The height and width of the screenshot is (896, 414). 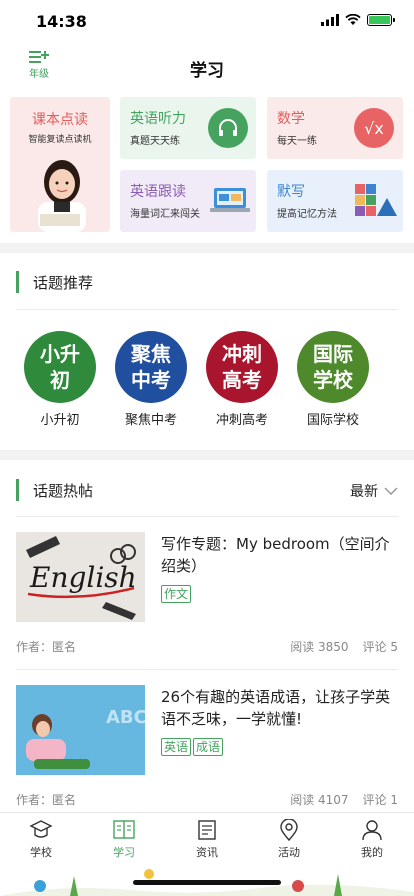 What do you see at coordinates (41, 852) in the screenshot?
I see `tab-label: 学校` at bounding box center [41, 852].